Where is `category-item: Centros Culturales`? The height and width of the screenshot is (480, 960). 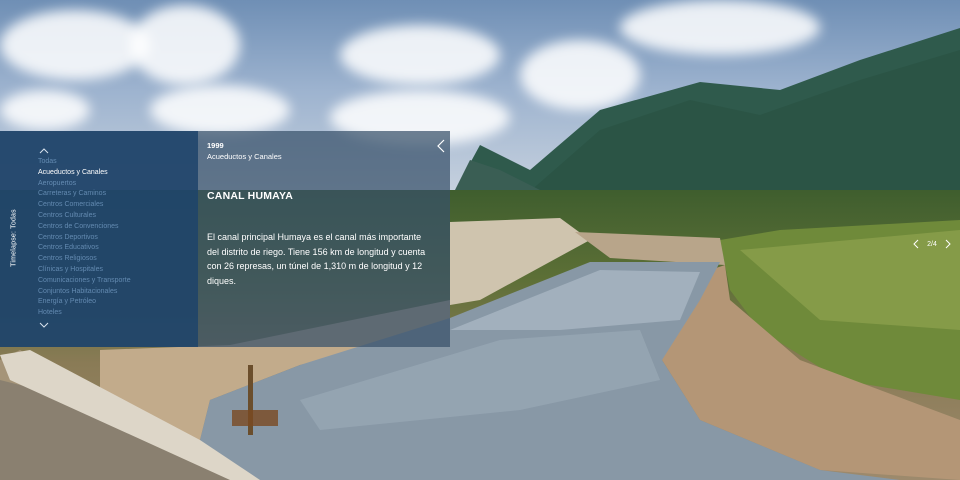 category-item: Centros Culturales is located at coordinates (84, 216).